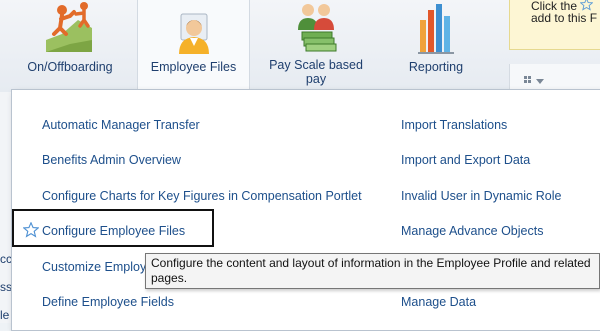  I want to click on tile-employee-files: Employee Files, so click(193, 46).